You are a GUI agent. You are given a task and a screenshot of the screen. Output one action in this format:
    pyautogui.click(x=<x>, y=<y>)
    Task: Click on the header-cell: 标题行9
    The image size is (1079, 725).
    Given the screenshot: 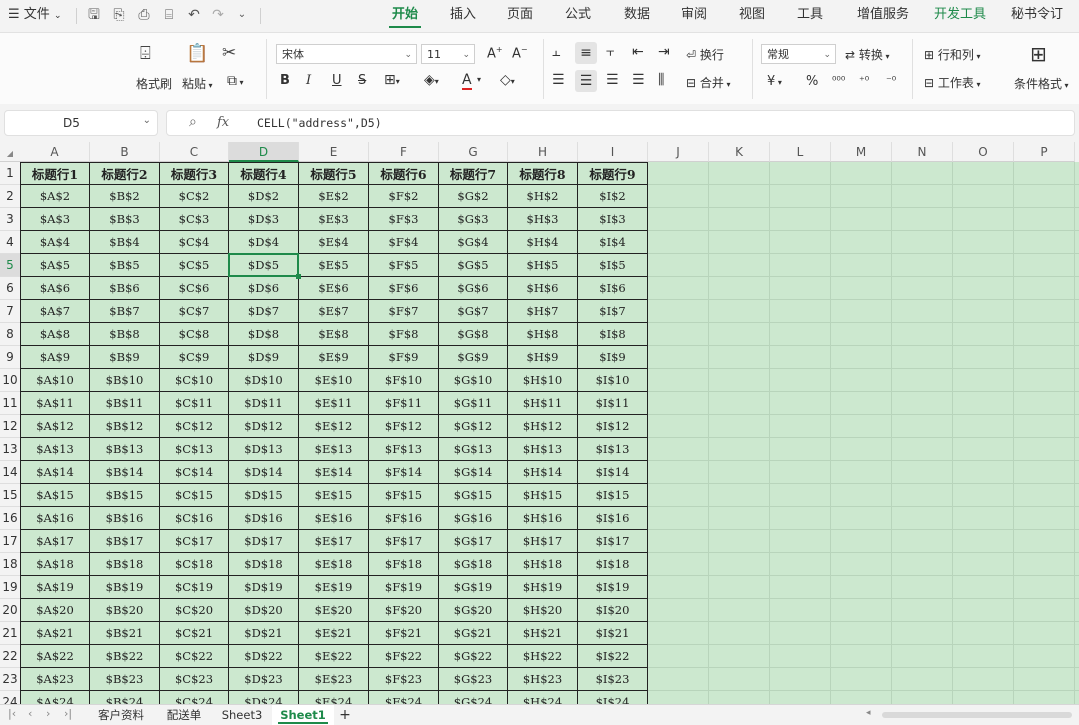 What is the action you would take?
    pyautogui.click(x=613, y=173)
    